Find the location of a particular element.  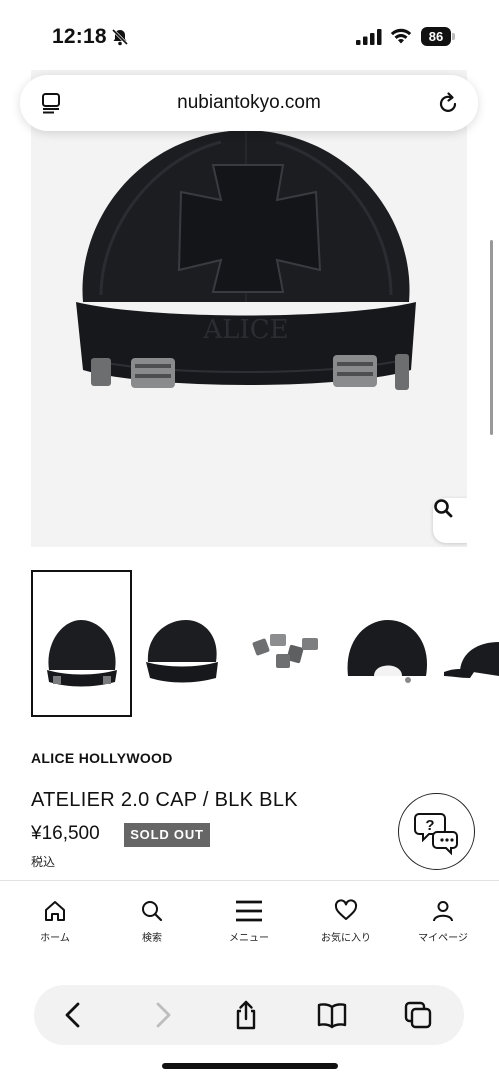

nav-home: ホーム is located at coordinates (55, 921).